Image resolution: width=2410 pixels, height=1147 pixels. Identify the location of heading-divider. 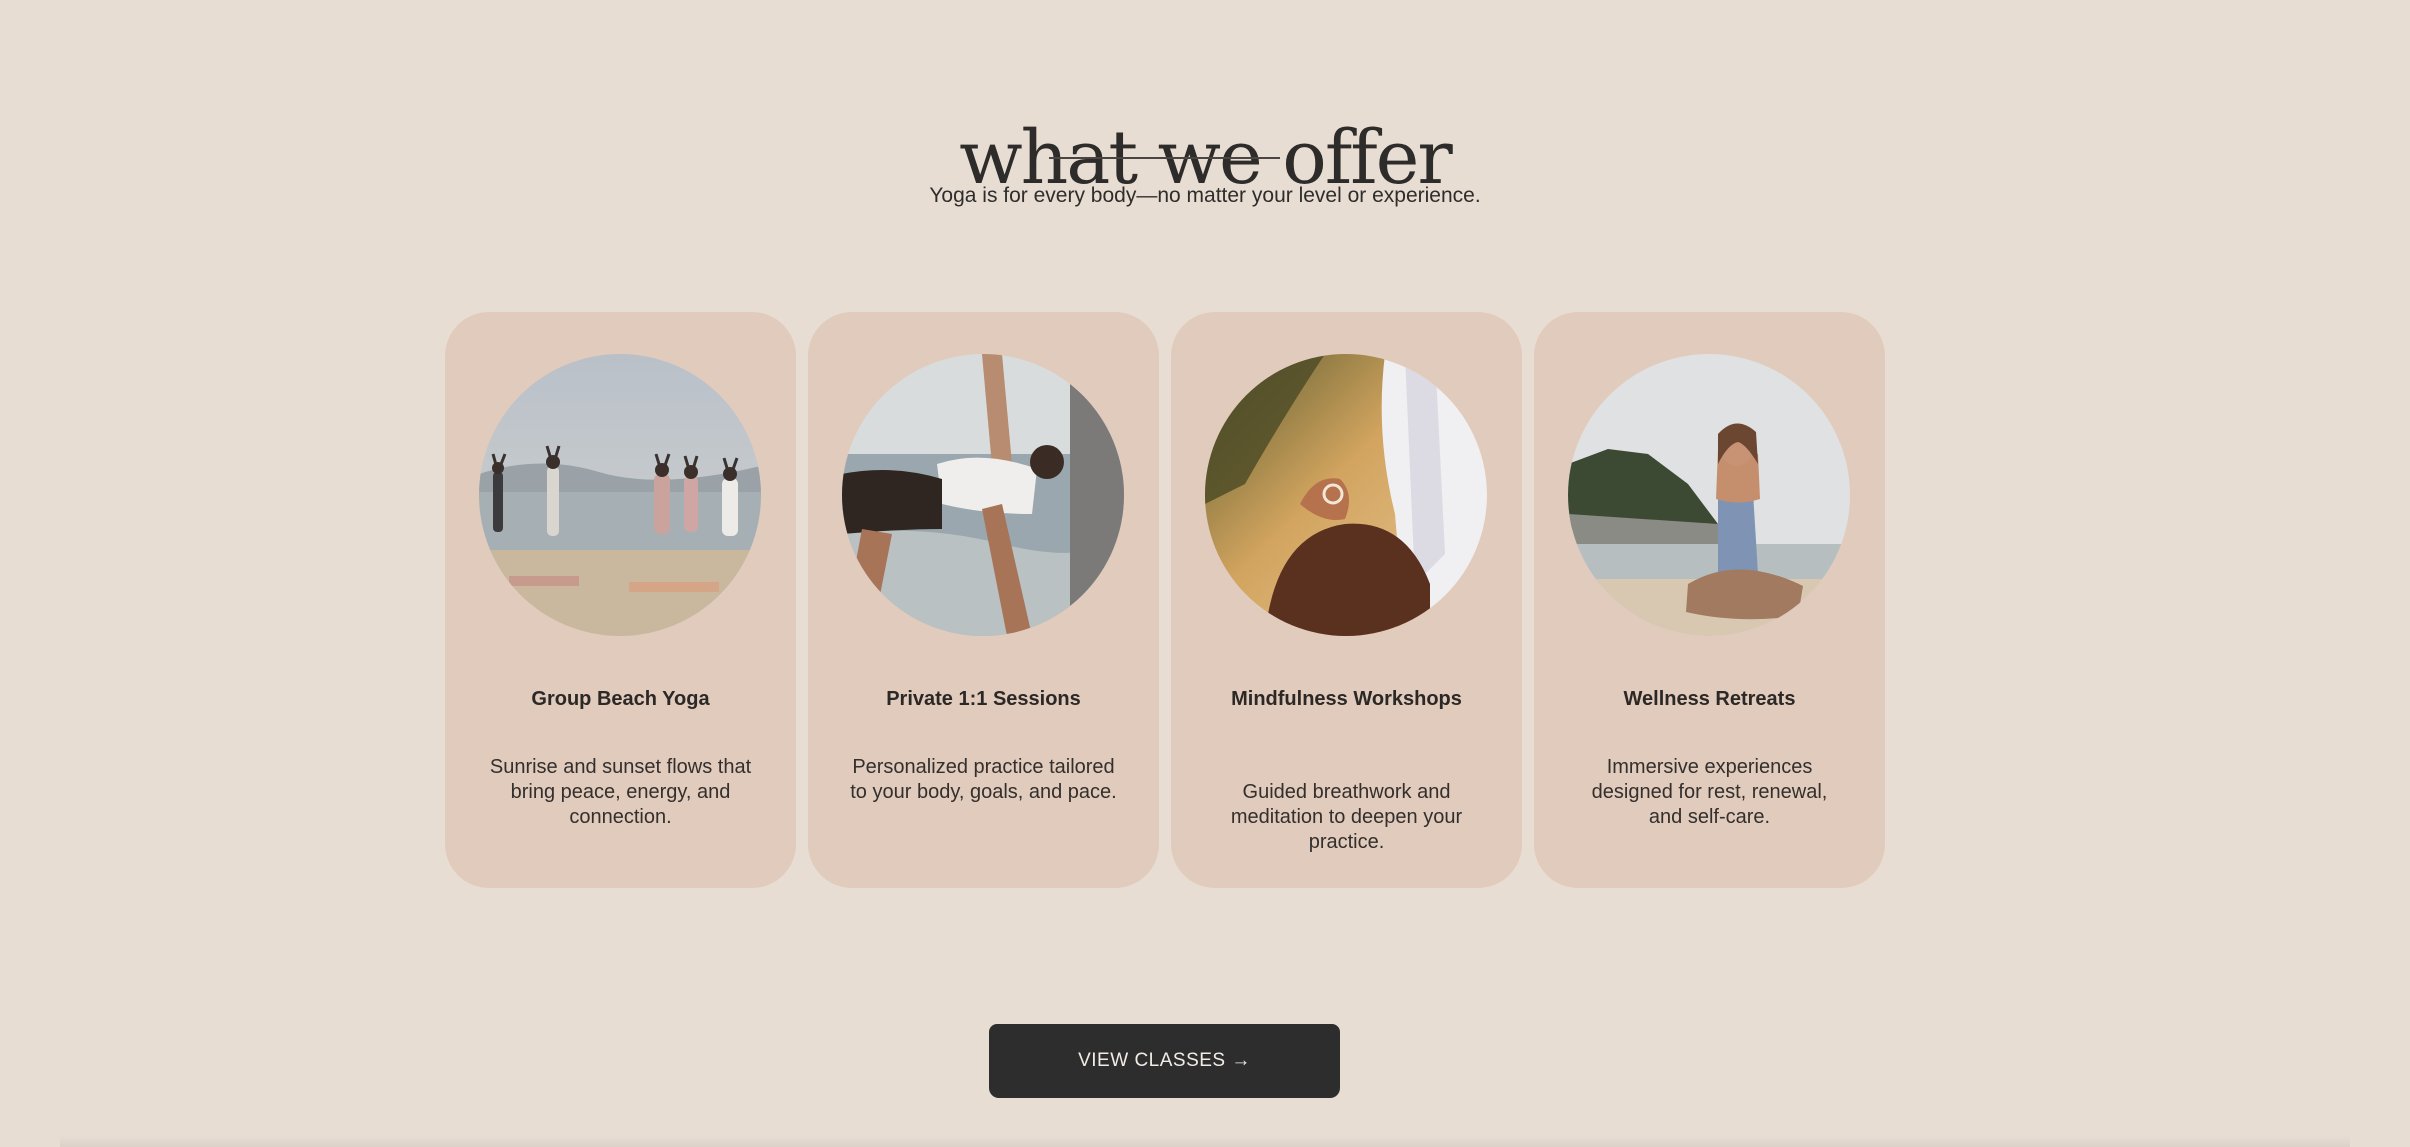
(1164, 158).